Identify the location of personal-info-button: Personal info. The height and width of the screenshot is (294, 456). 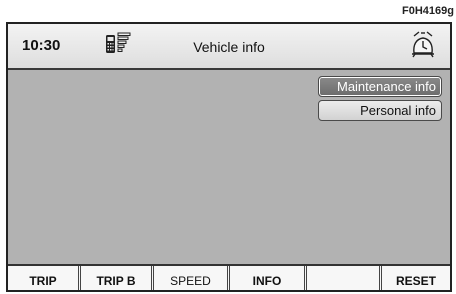
(380, 110).